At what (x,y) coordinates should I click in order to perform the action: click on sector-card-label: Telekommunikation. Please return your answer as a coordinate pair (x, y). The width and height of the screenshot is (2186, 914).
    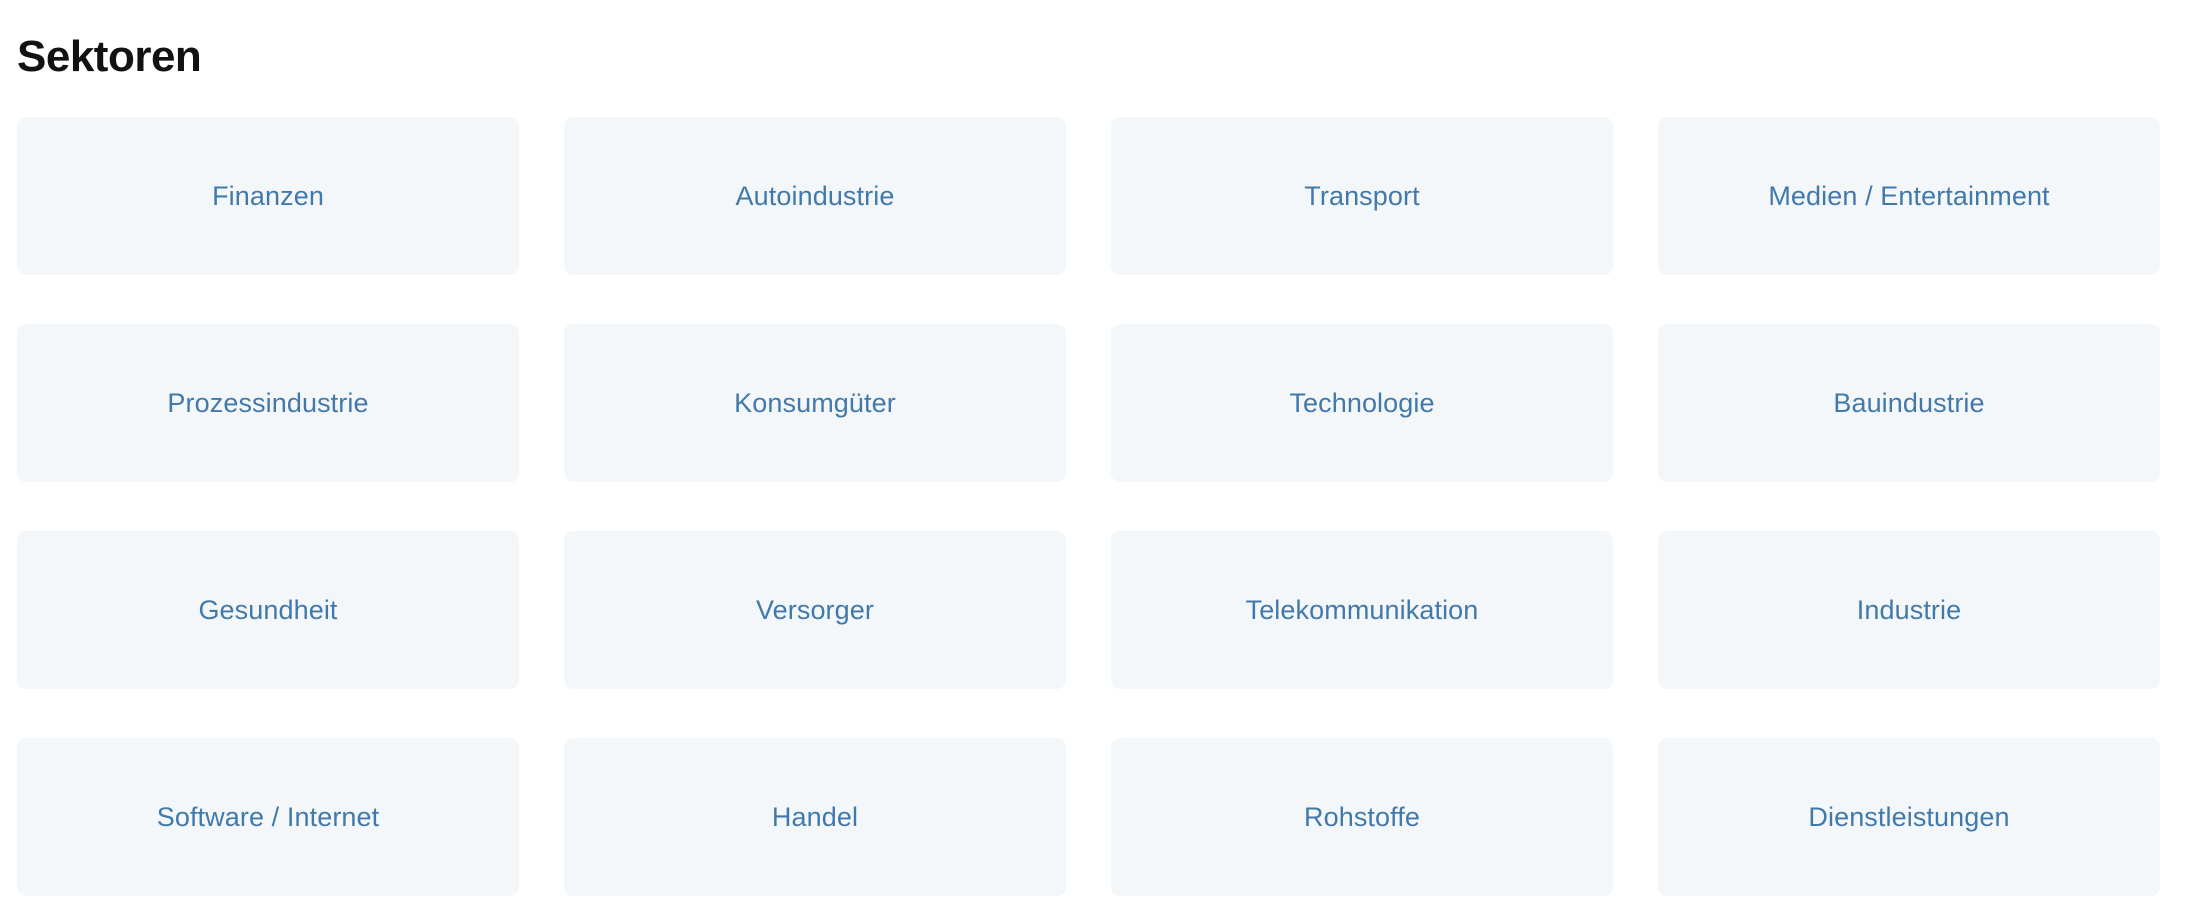
    Looking at the image, I should click on (1362, 609).